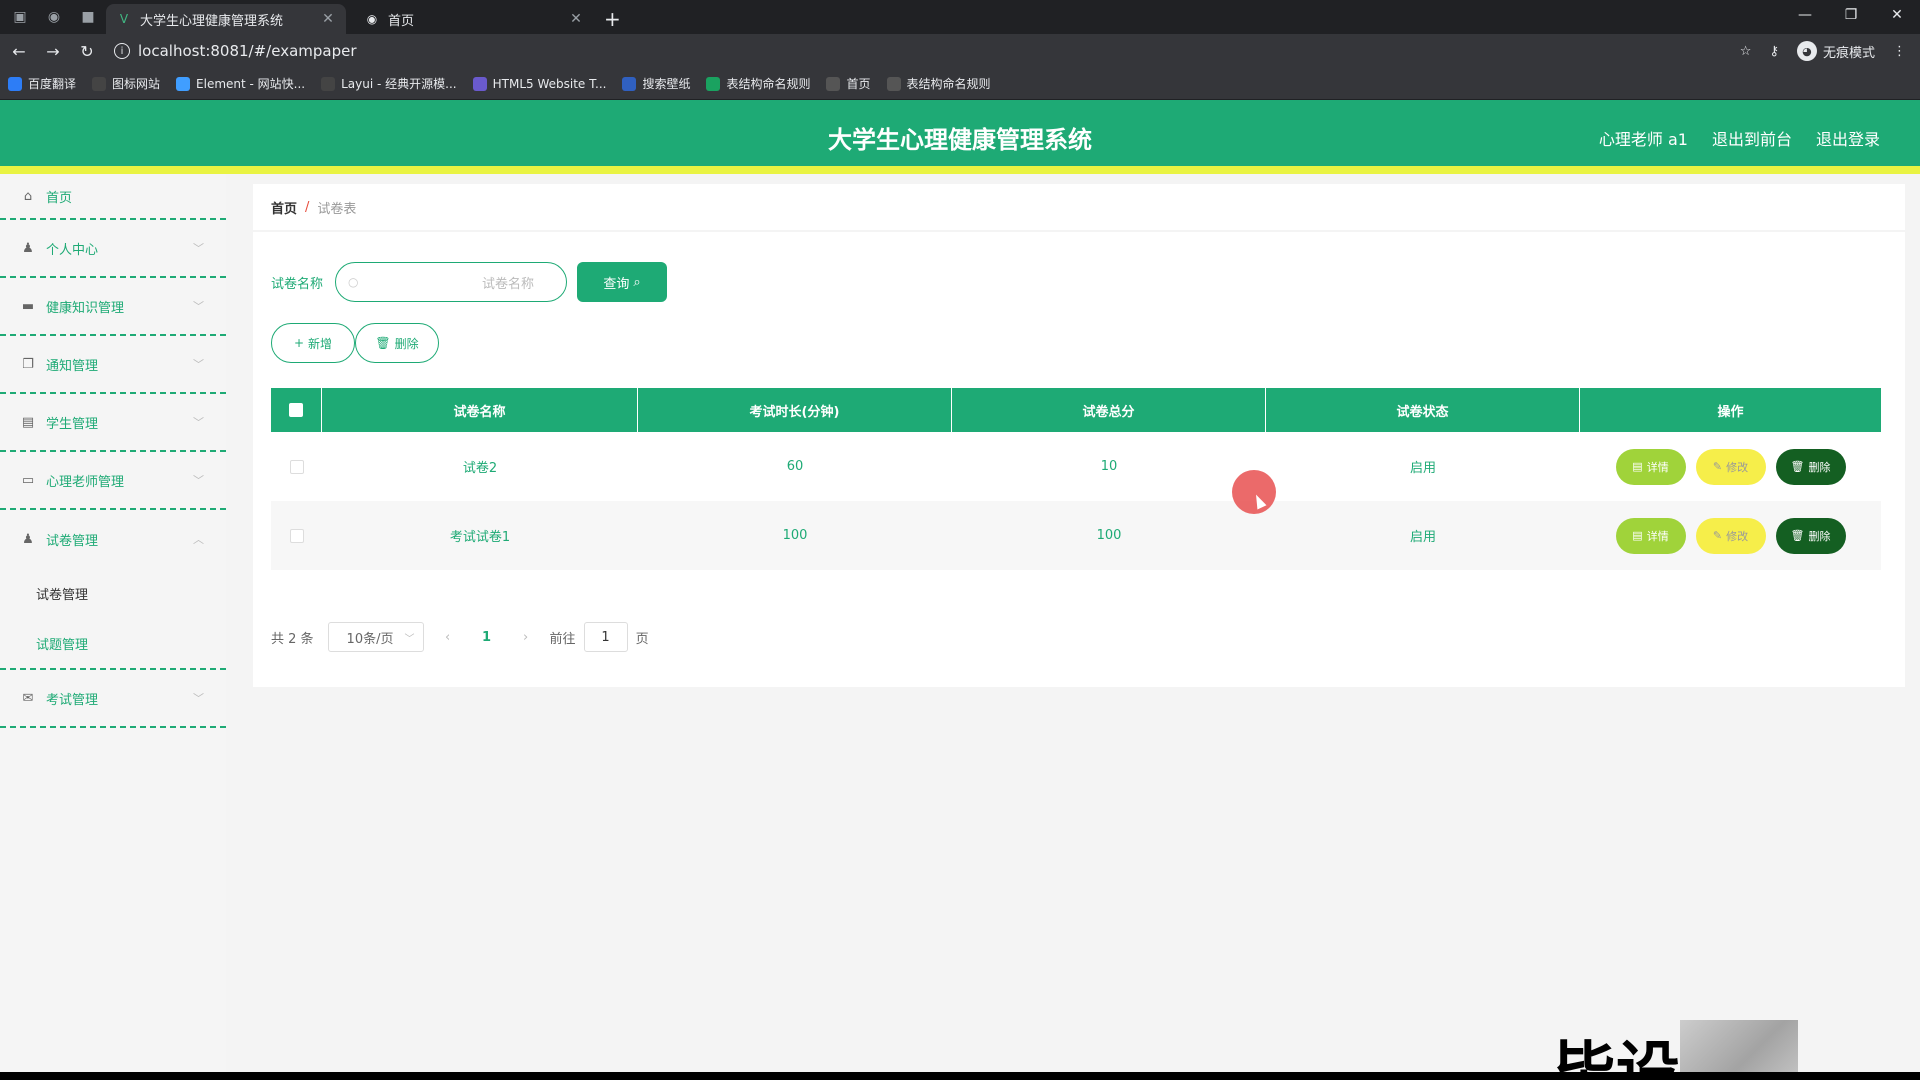  What do you see at coordinates (113, 307) in the screenshot?
I see `sidebar-item-knowledge: ▬ 健康知识管理 ﹀` at bounding box center [113, 307].